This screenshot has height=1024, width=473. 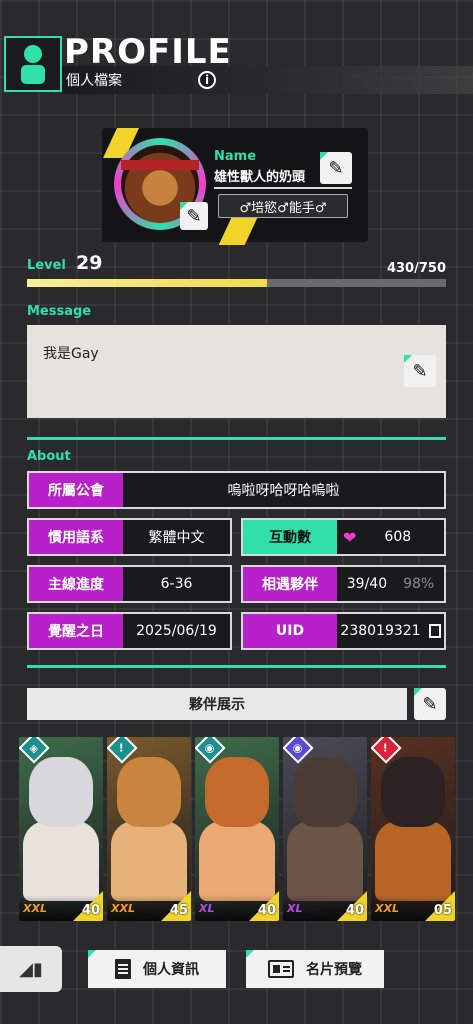 I want to click on uid-row: UID 238019321, so click(x=343, y=631).